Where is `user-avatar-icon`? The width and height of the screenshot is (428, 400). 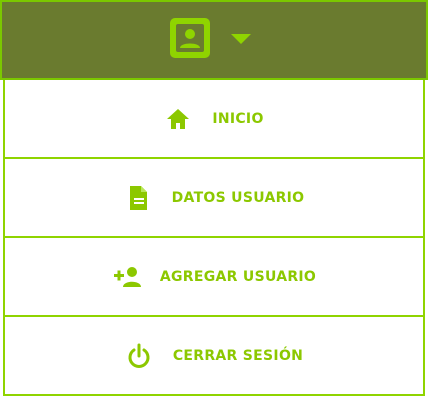
user-avatar-icon is located at coordinates (190, 38).